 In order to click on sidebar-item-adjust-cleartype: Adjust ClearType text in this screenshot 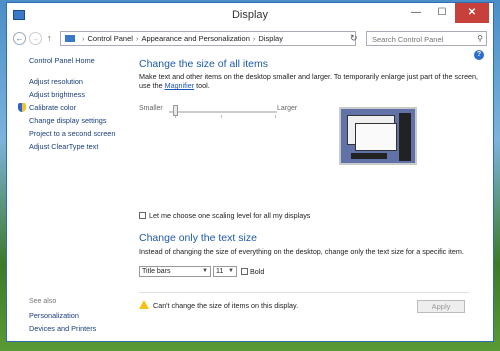, I will do `click(63, 146)`.